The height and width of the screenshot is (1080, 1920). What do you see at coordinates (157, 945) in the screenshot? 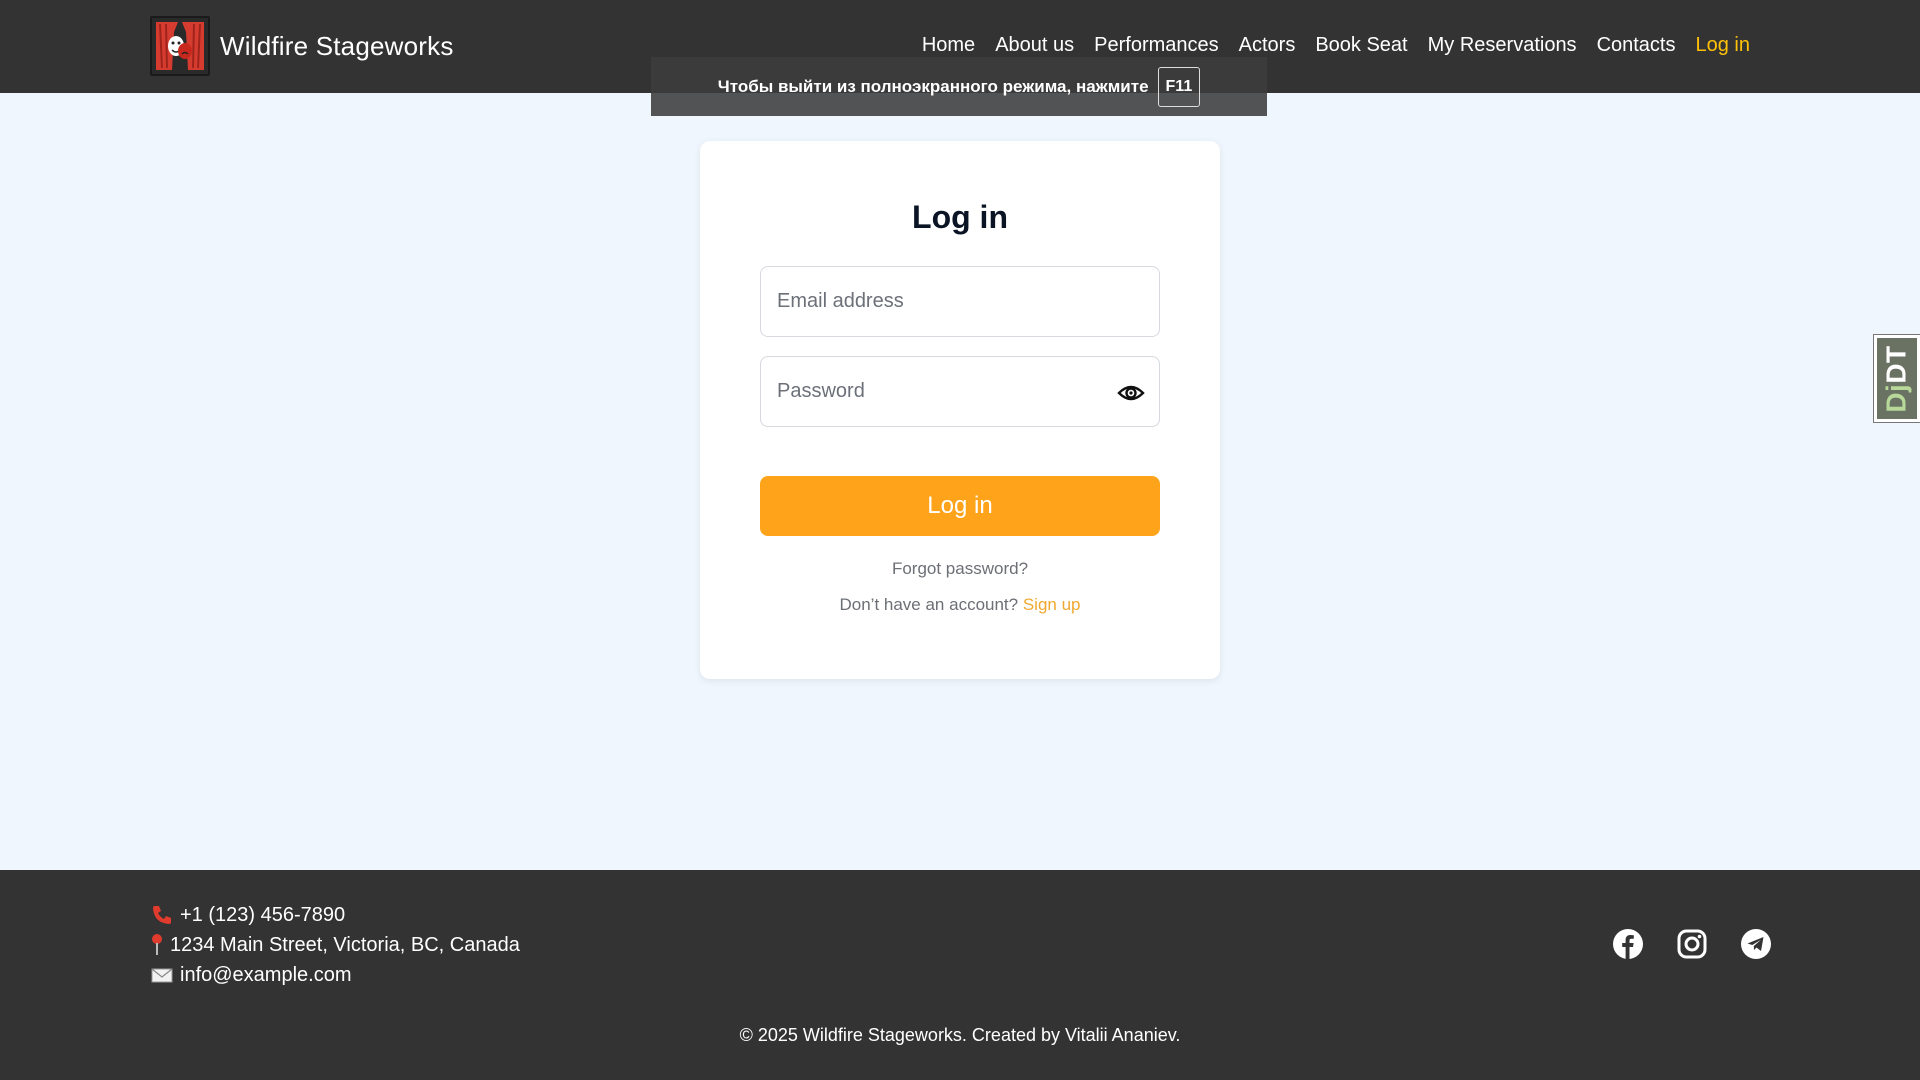
I see `pushpin-icon` at bounding box center [157, 945].